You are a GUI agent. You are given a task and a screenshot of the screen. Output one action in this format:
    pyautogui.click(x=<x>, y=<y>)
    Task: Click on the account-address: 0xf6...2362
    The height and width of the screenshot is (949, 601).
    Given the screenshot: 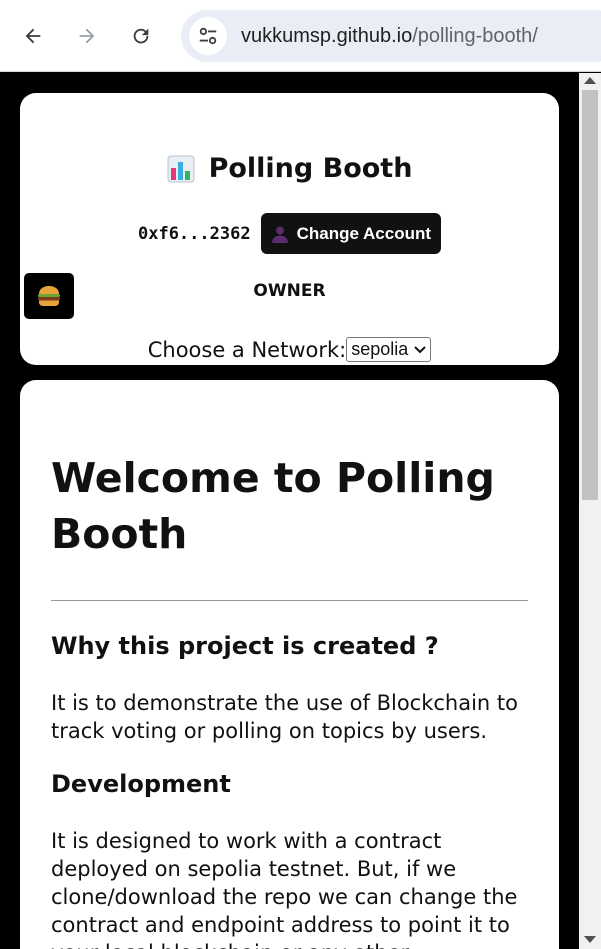 What is the action you would take?
    pyautogui.click(x=194, y=233)
    